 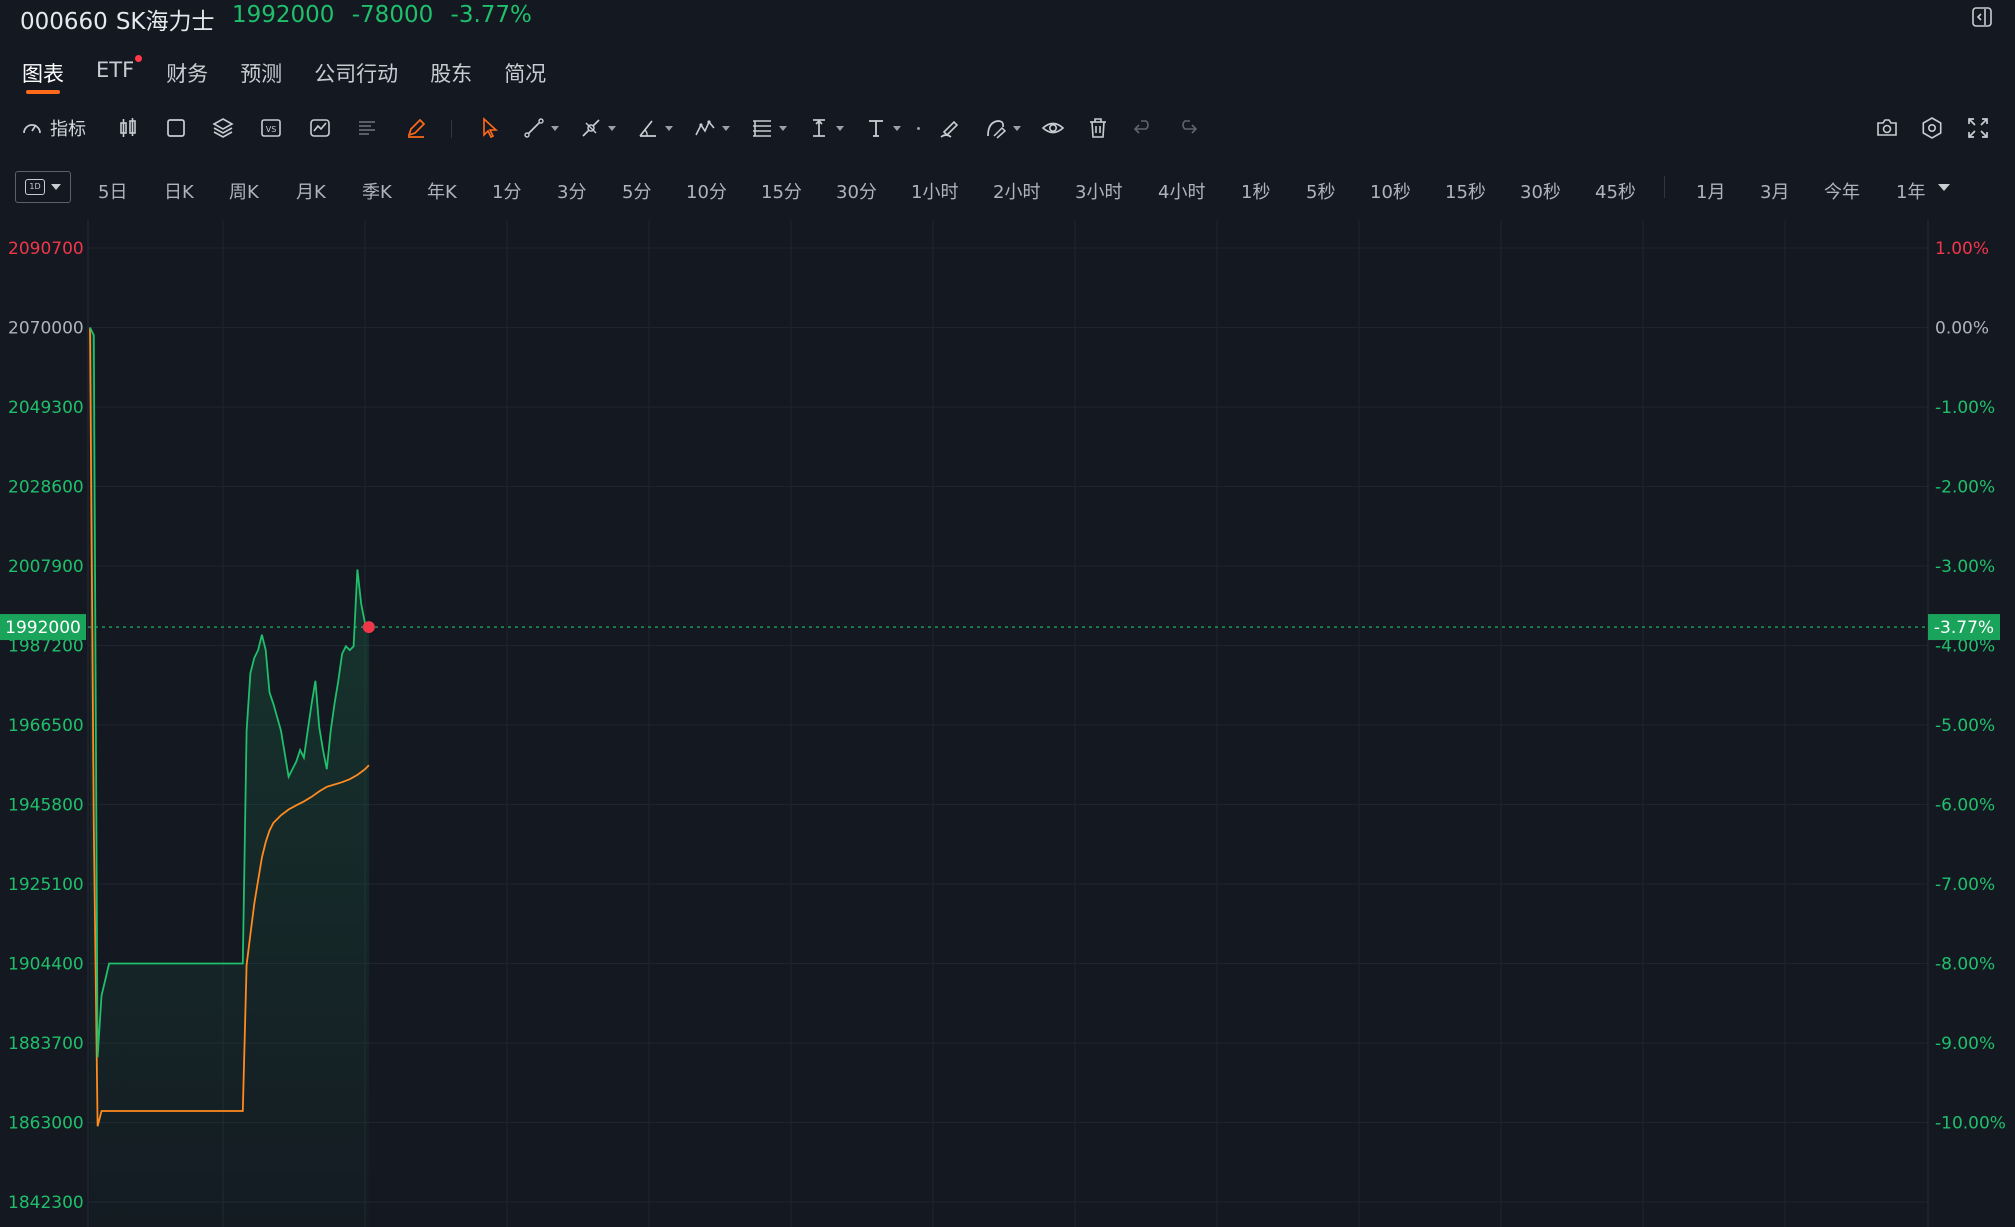 I want to click on tab-corporate-actions: 公司行动, so click(x=356, y=78).